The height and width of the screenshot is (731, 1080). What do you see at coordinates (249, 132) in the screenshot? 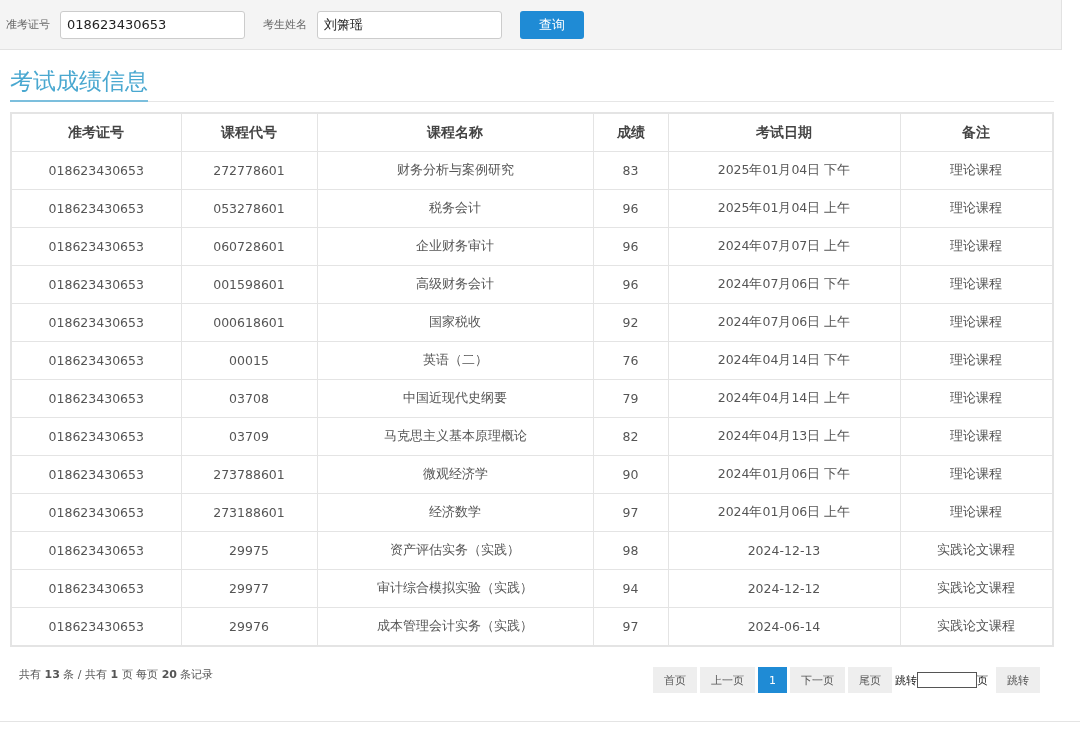
I see `column-header: 课程代号` at bounding box center [249, 132].